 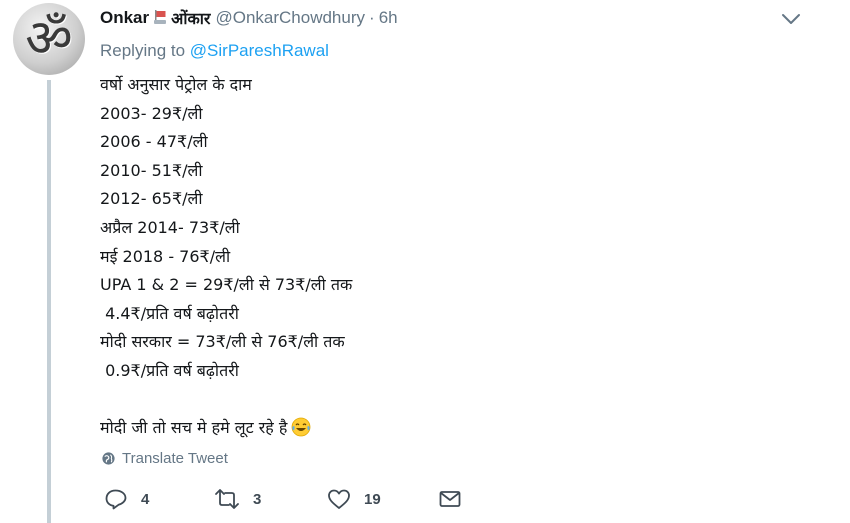 What do you see at coordinates (145, 499) in the screenshot?
I see `reply-count: 4` at bounding box center [145, 499].